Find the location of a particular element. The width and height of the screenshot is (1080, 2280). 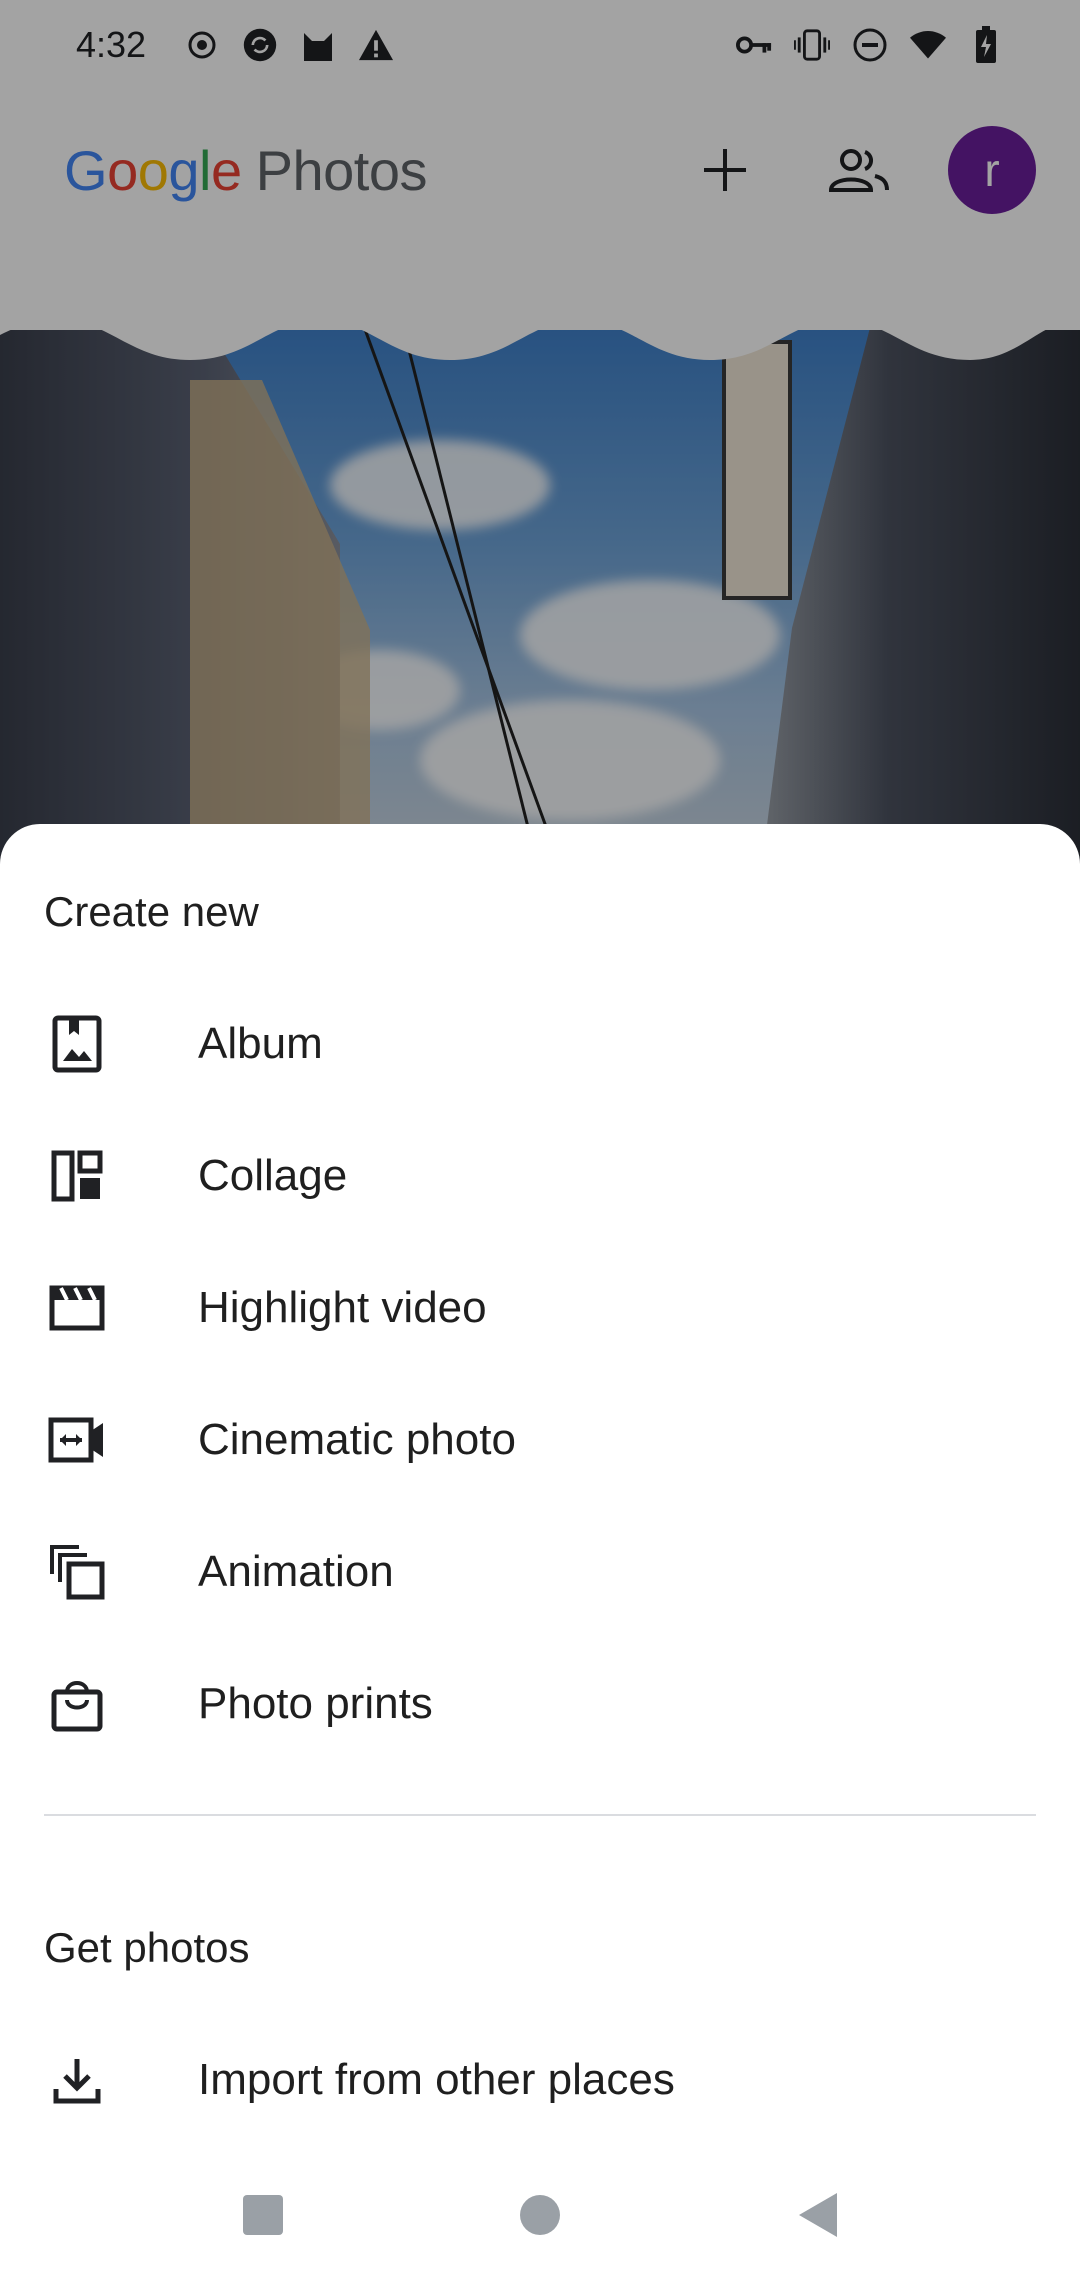

menu-item-label: Import from other places is located at coordinates (436, 2079).